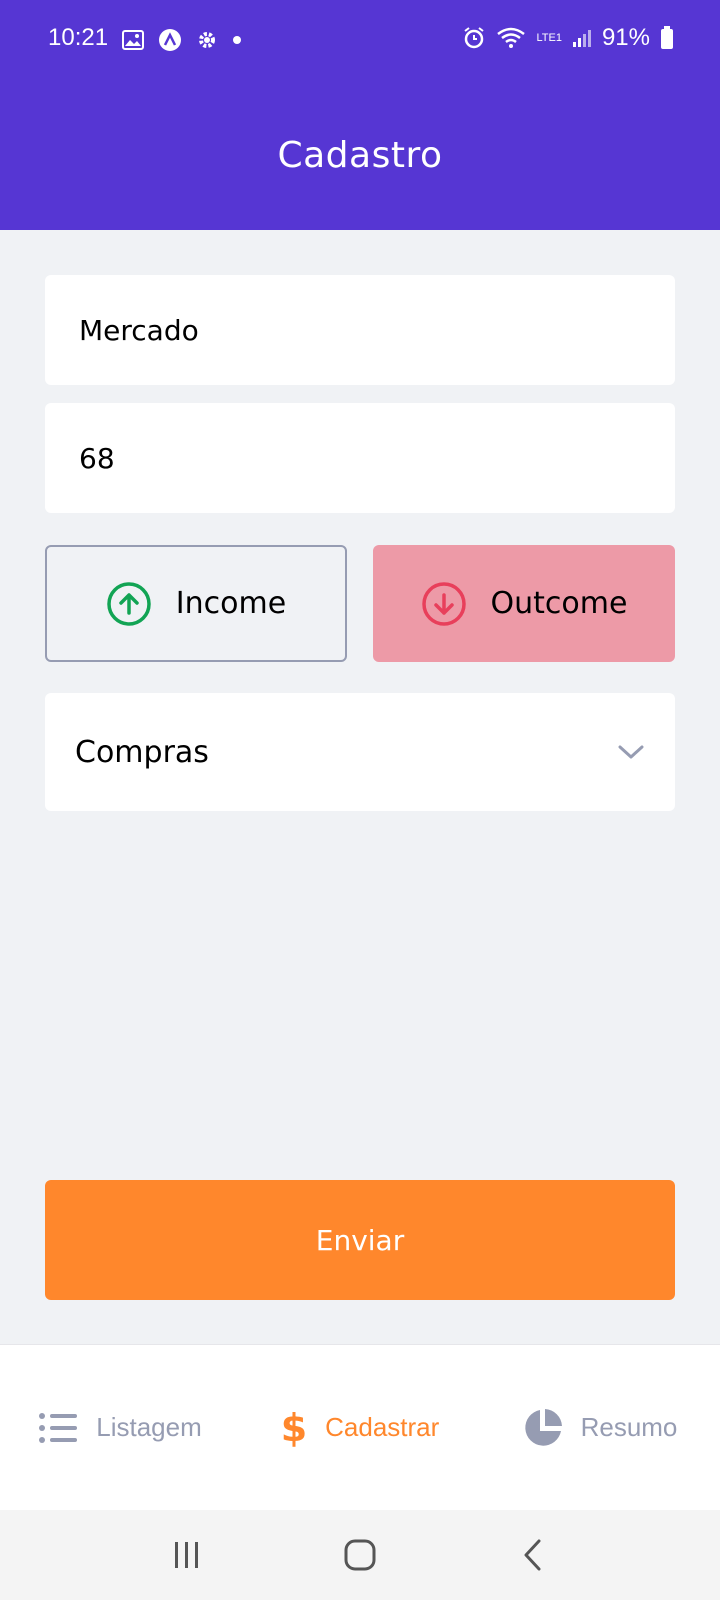  What do you see at coordinates (129, 603) in the screenshot?
I see `arrow-up-circle-icon` at bounding box center [129, 603].